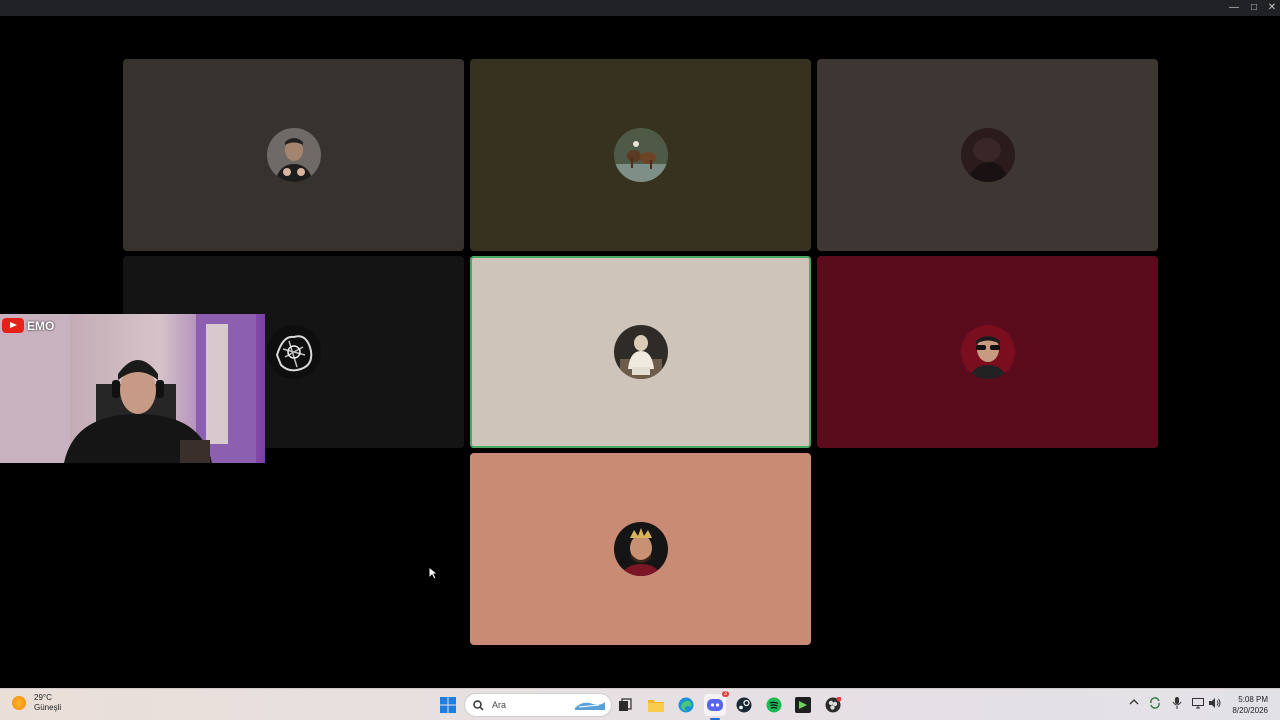 The image size is (1280, 720). Describe the element at coordinates (744, 705) in the screenshot. I see `steam-icon` at that location.